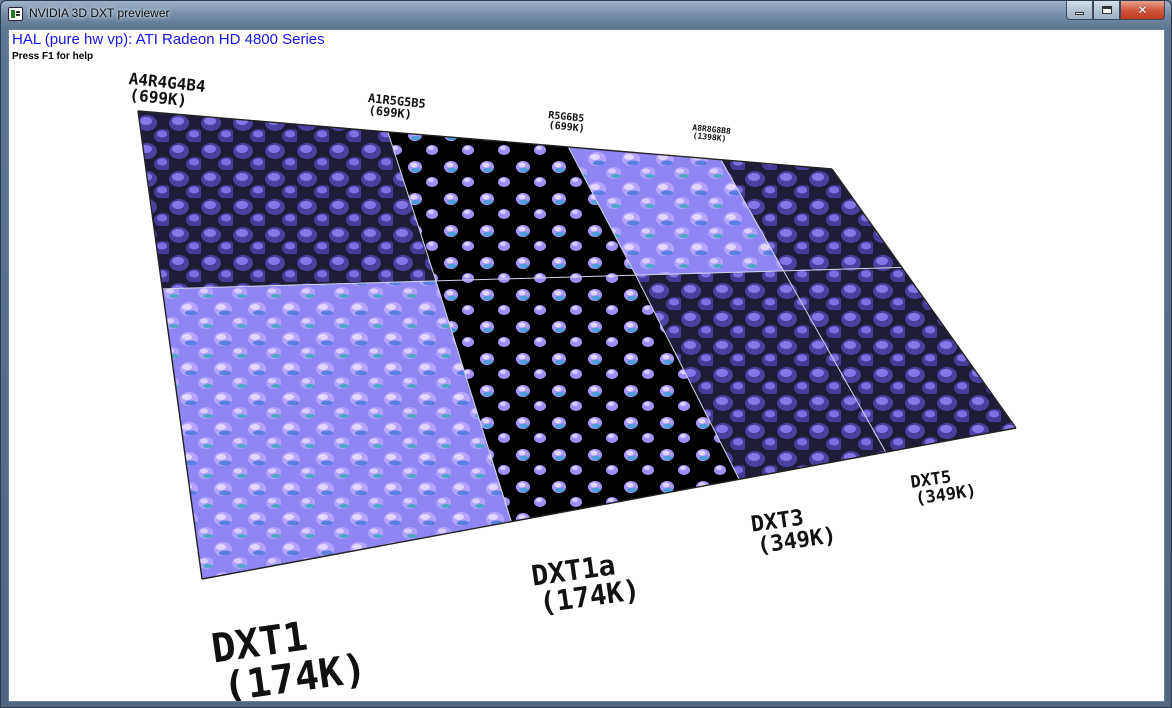 Image resolution: width=1172 pixels, height=708 pixels. What do you see at coordinates (566, 127) in the screenshot?
I see `format-size: (699K)` at bounding box center [566, 127].